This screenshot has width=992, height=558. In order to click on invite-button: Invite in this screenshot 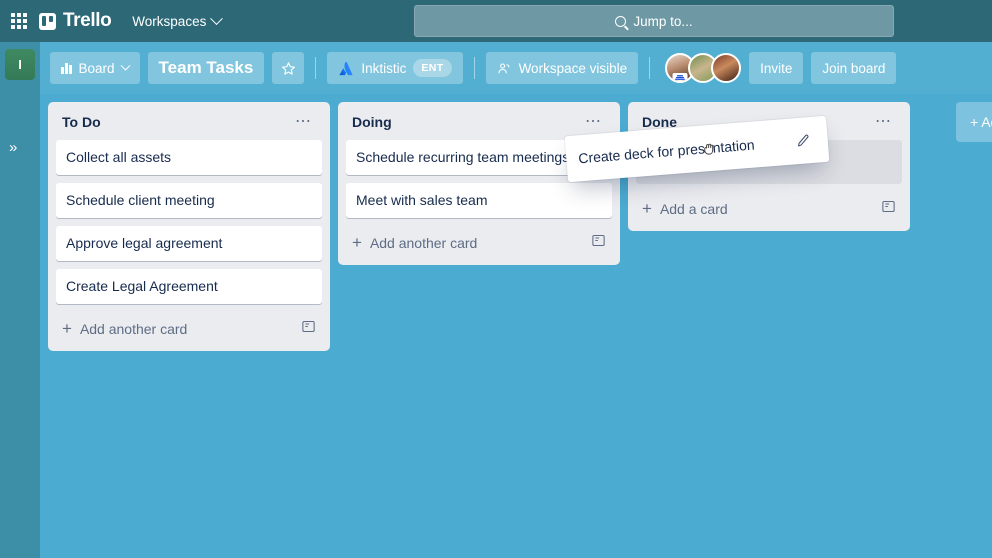, I will do `click(776, 68)`.